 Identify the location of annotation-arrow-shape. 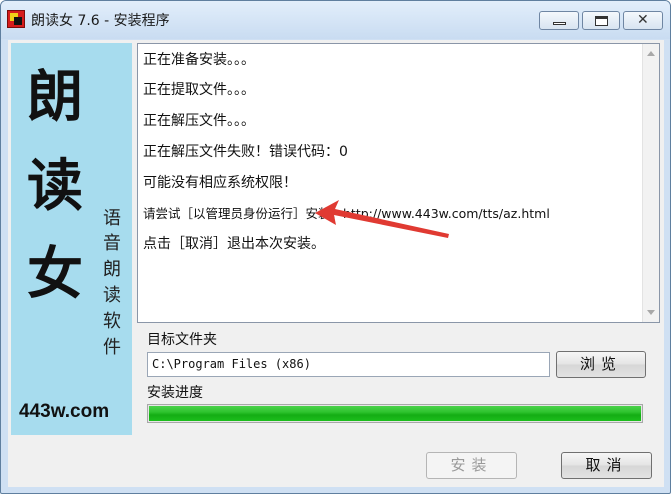
(382, 219).